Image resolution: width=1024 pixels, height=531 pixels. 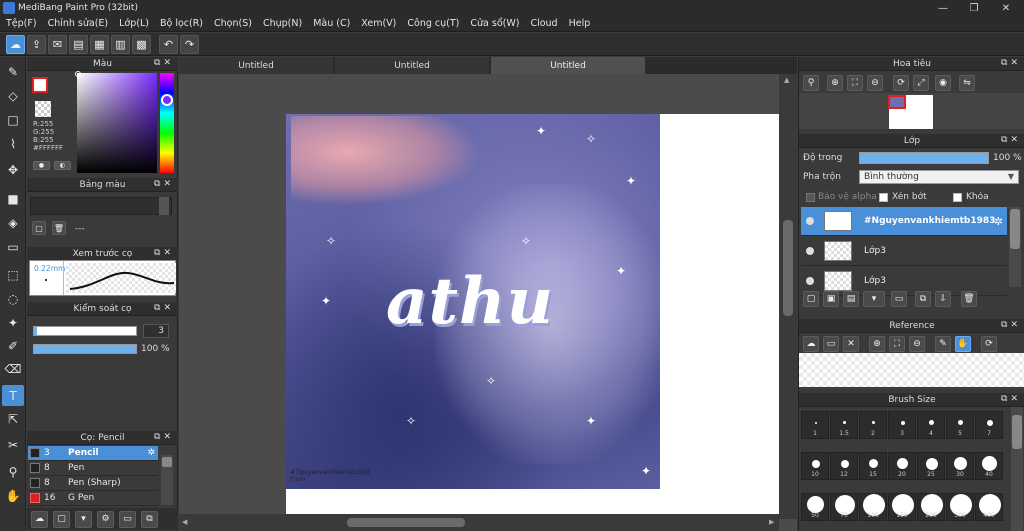 What do you see at coordinates (931, 507) in the screenshot?
I see `brush-size-cell: 200` at bounding box center [931, 507].